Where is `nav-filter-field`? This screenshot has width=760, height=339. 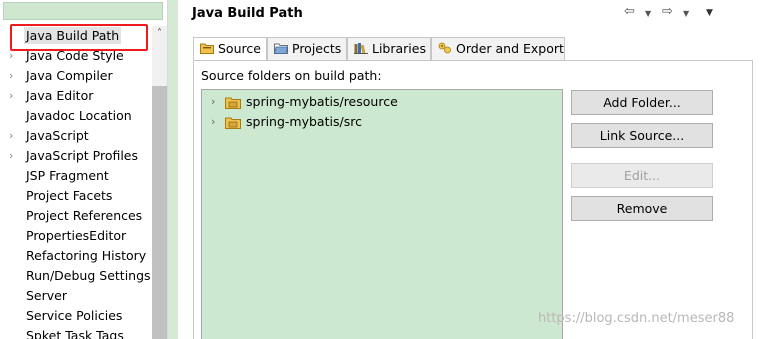 nav-filter-field is located at coordinates (83, 11).